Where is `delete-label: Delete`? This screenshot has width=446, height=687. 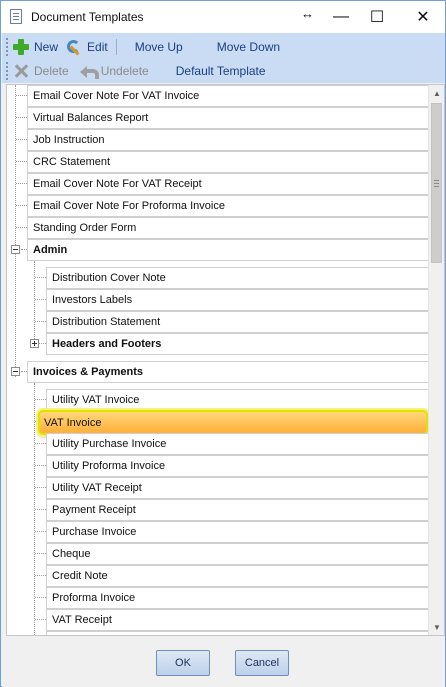
delete-label: Delete is located at coordinates (51, 71).